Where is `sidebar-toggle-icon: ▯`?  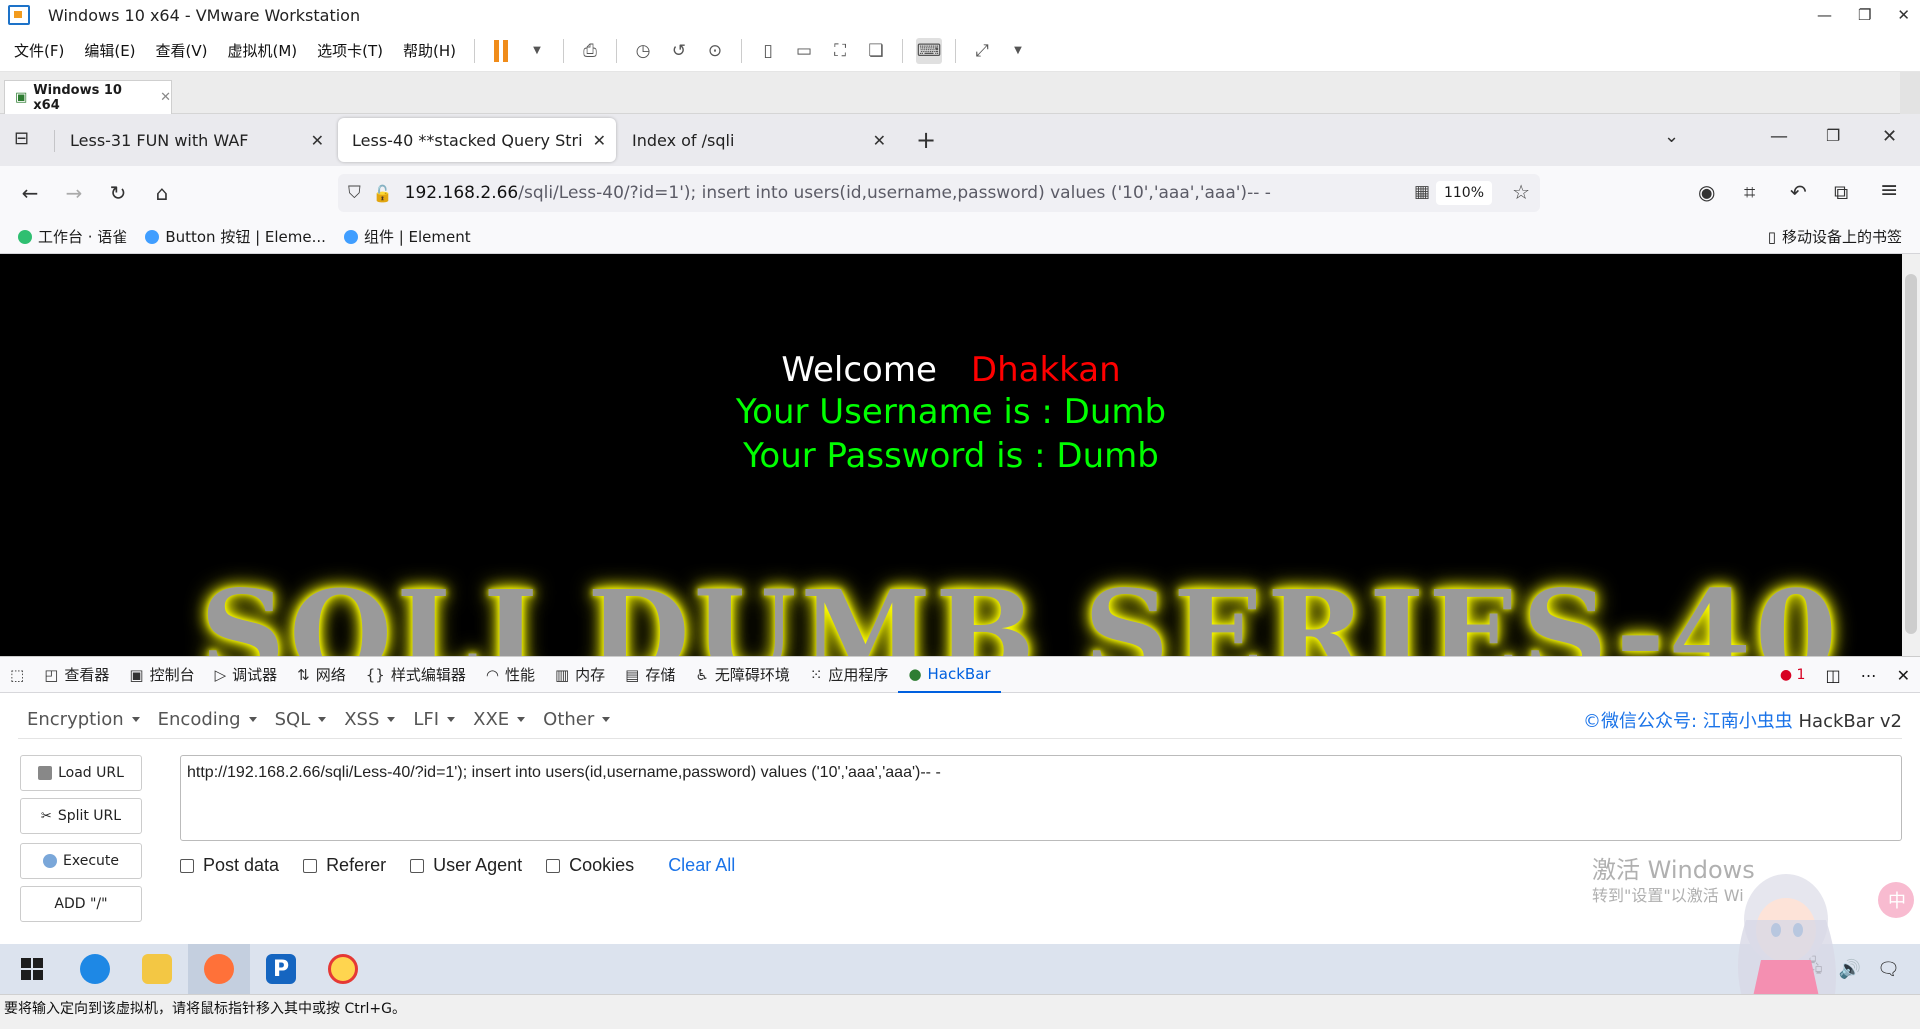
sidebar-toggle-icon: ▯ is located at coordinates (768, 51).